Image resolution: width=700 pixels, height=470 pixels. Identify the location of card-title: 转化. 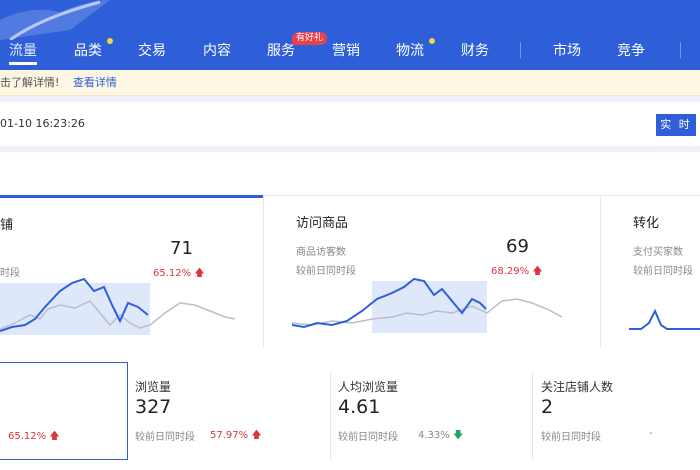
(646, 223).